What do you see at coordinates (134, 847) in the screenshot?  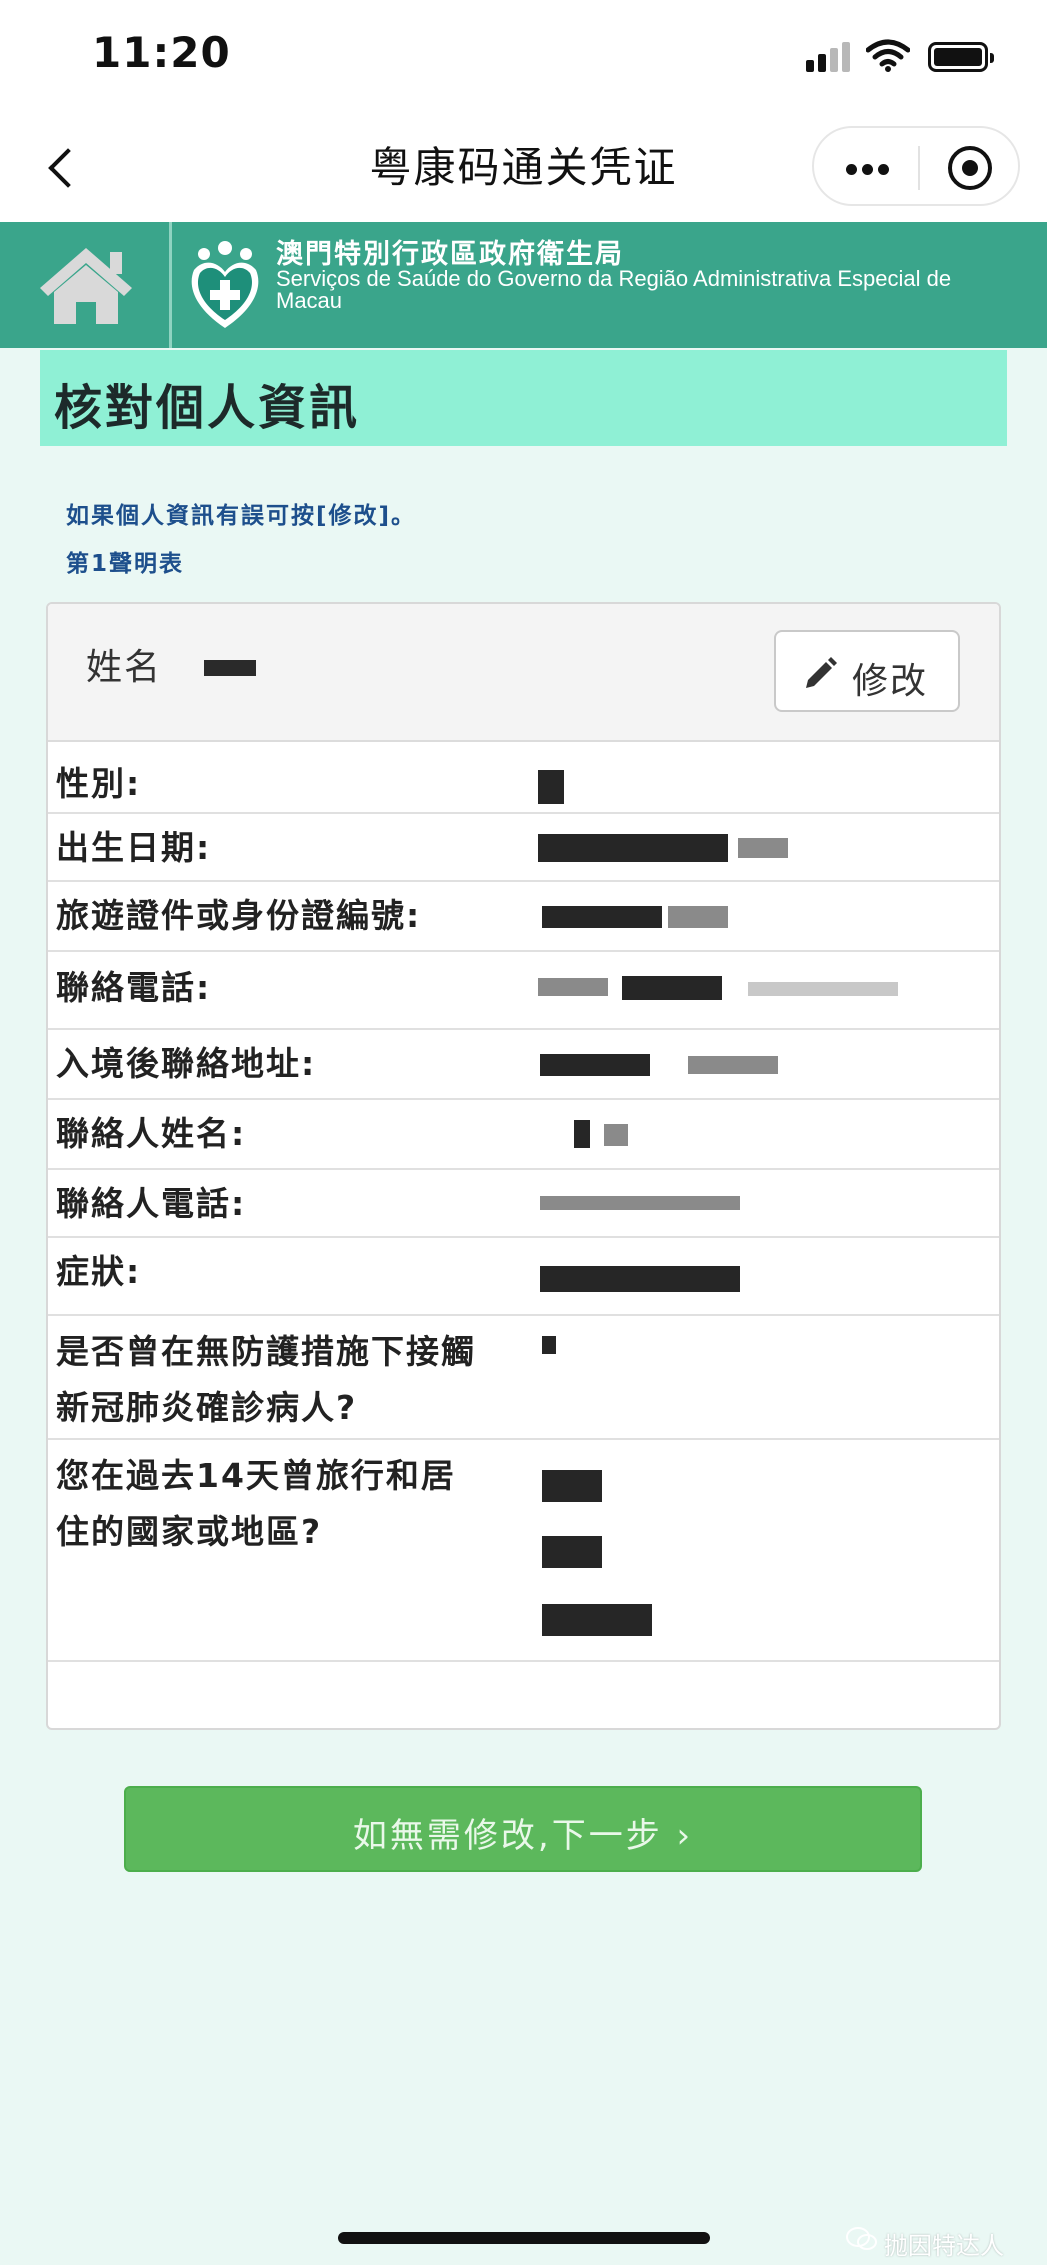 I see `row-label: 出生日期:` at bounding box center [134, 847].